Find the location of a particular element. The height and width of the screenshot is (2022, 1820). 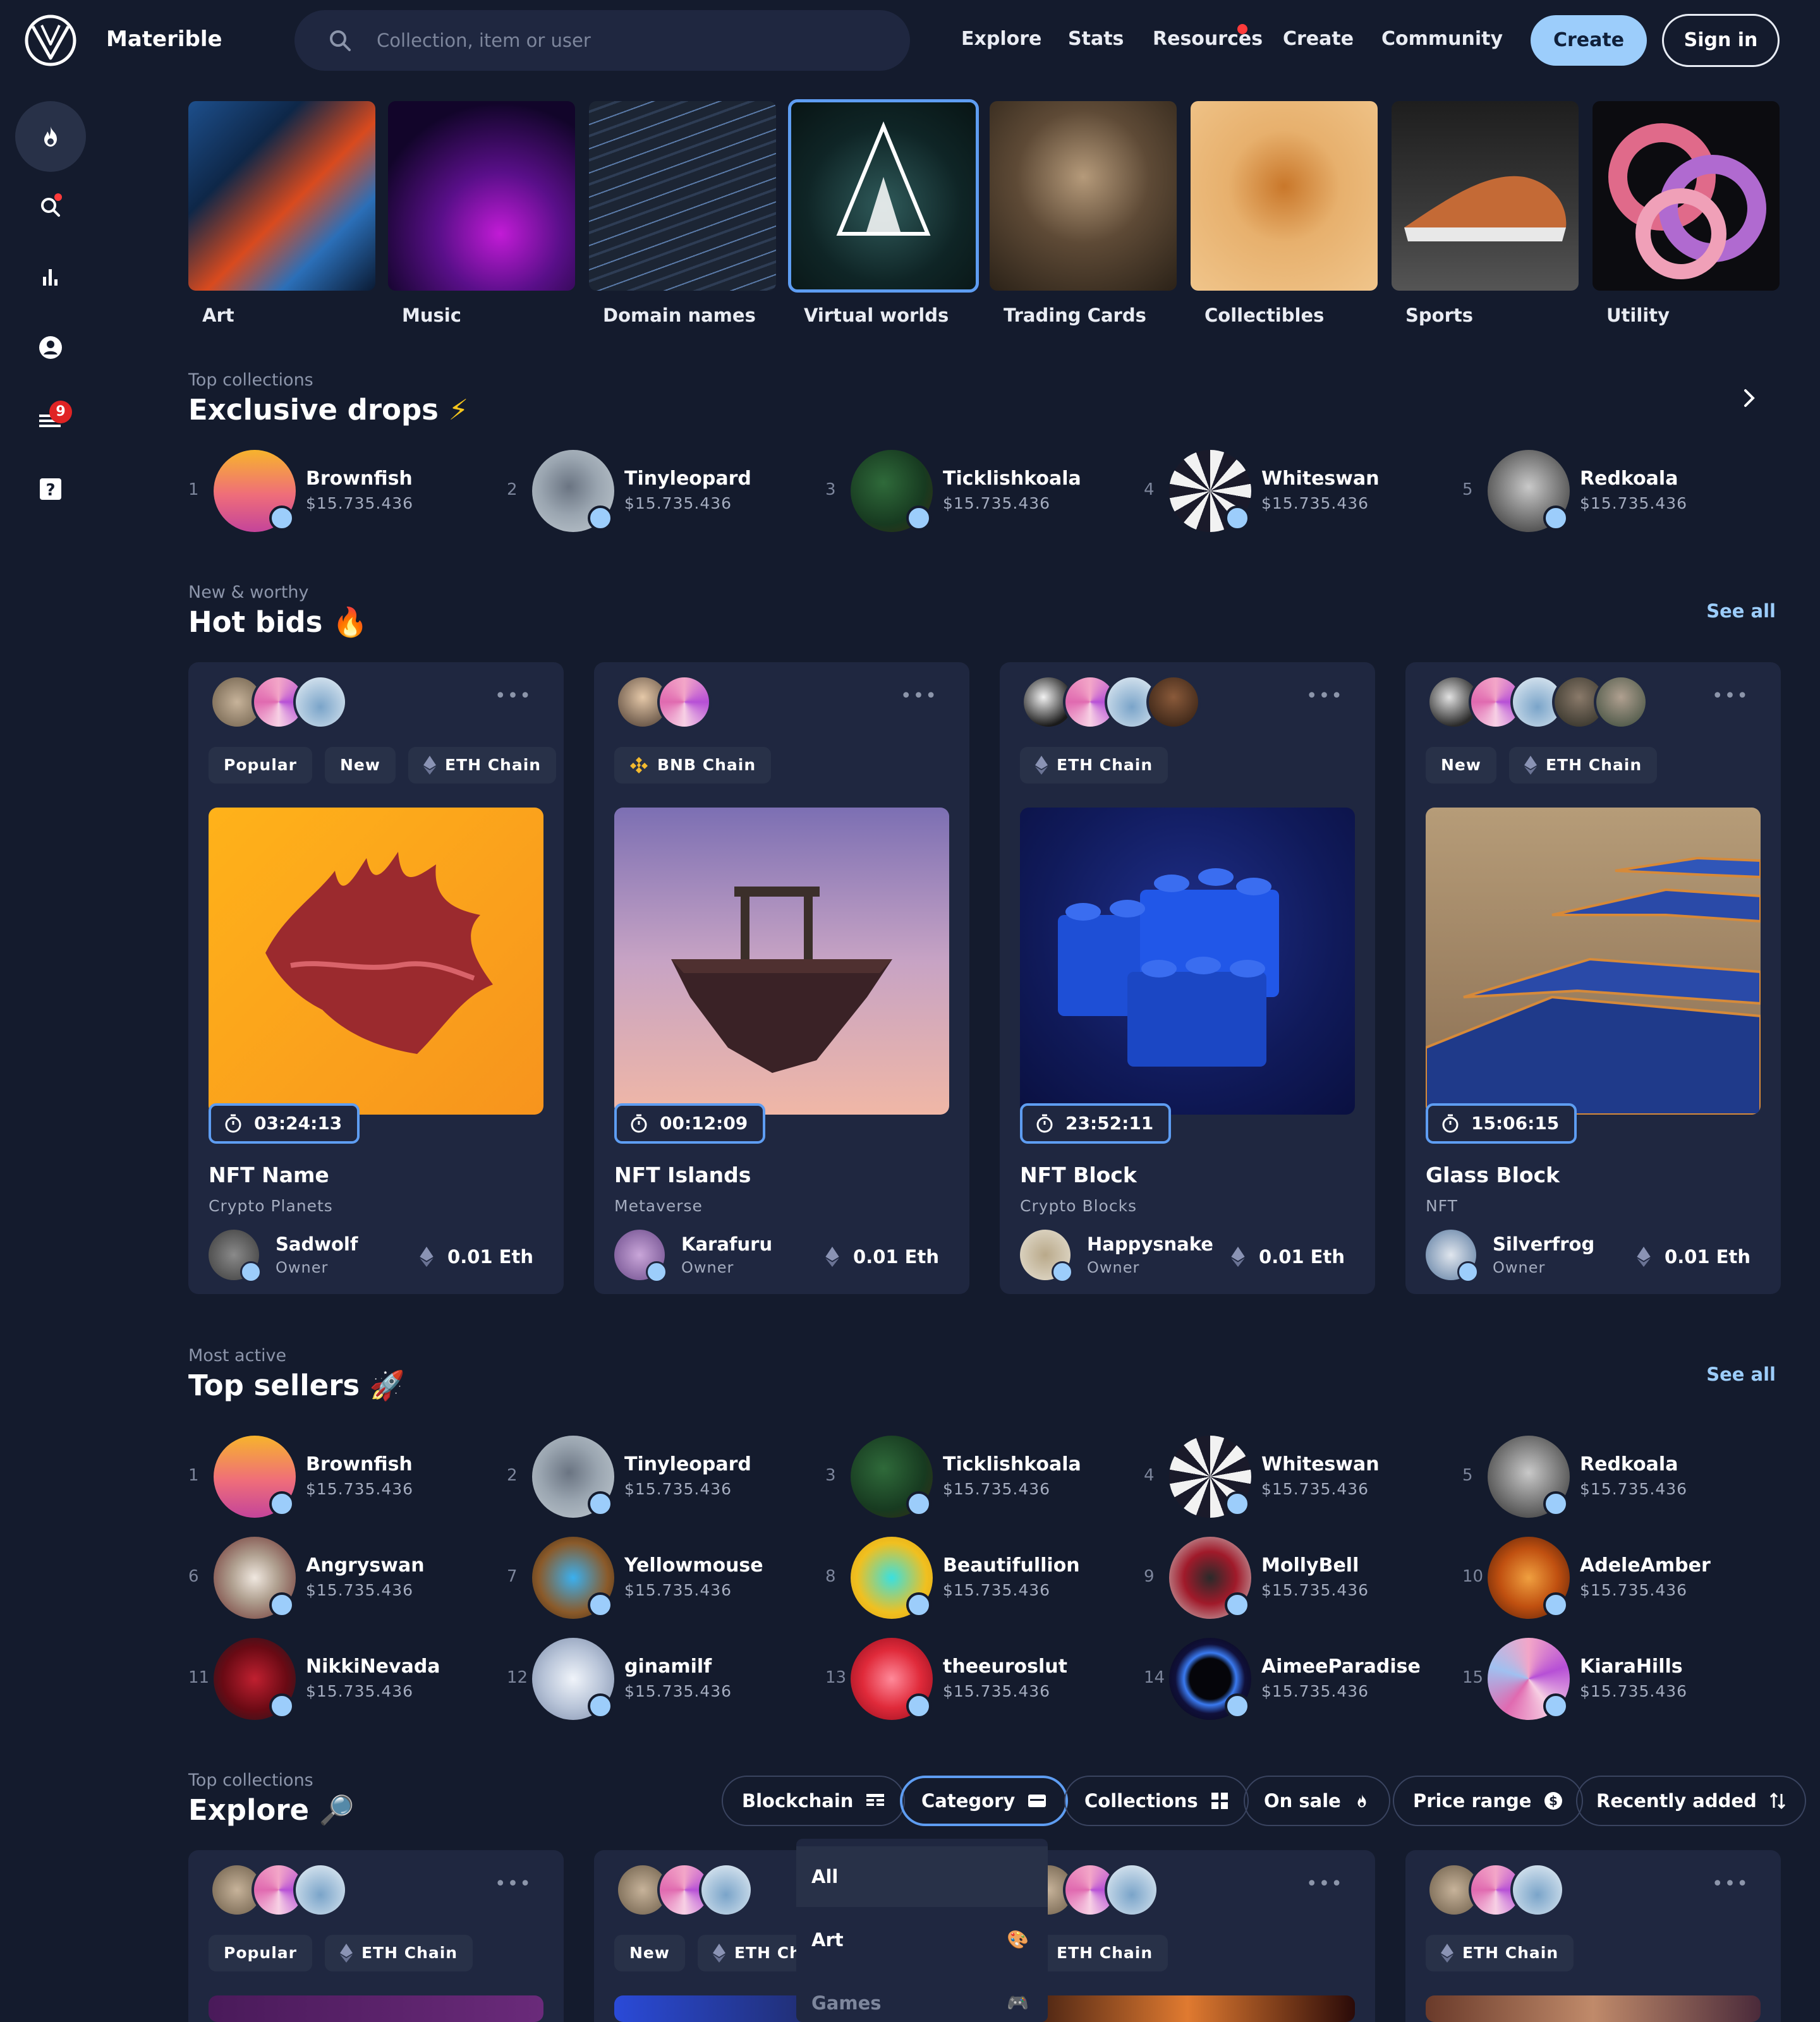

nft-name: Glass Block is located at coordinates (1493, 1175).